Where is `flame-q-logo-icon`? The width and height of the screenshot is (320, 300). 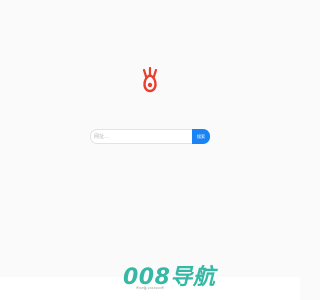
flame-q-logo-icon is located at coordinates (150, 80).